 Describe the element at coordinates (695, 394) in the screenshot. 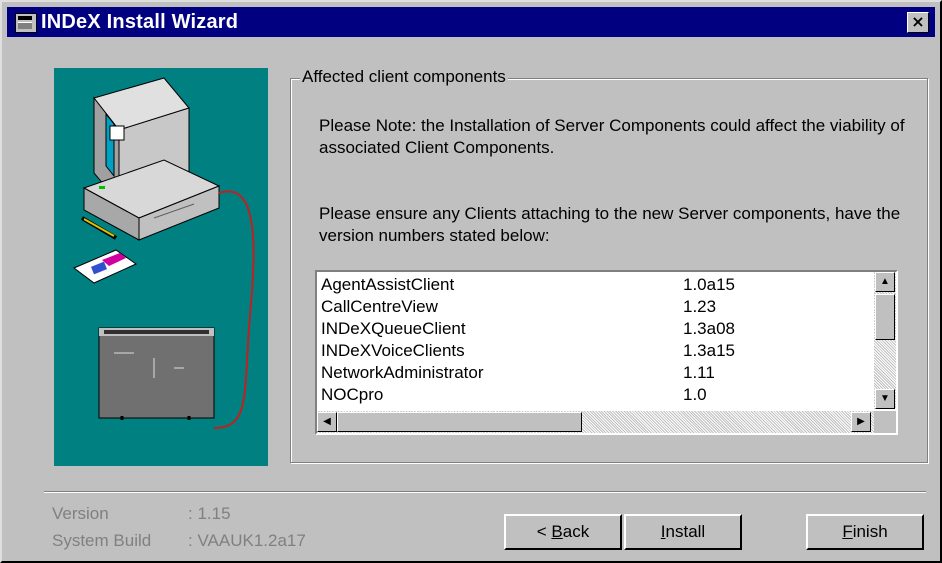

I see `component-version: 1.0` at that location.